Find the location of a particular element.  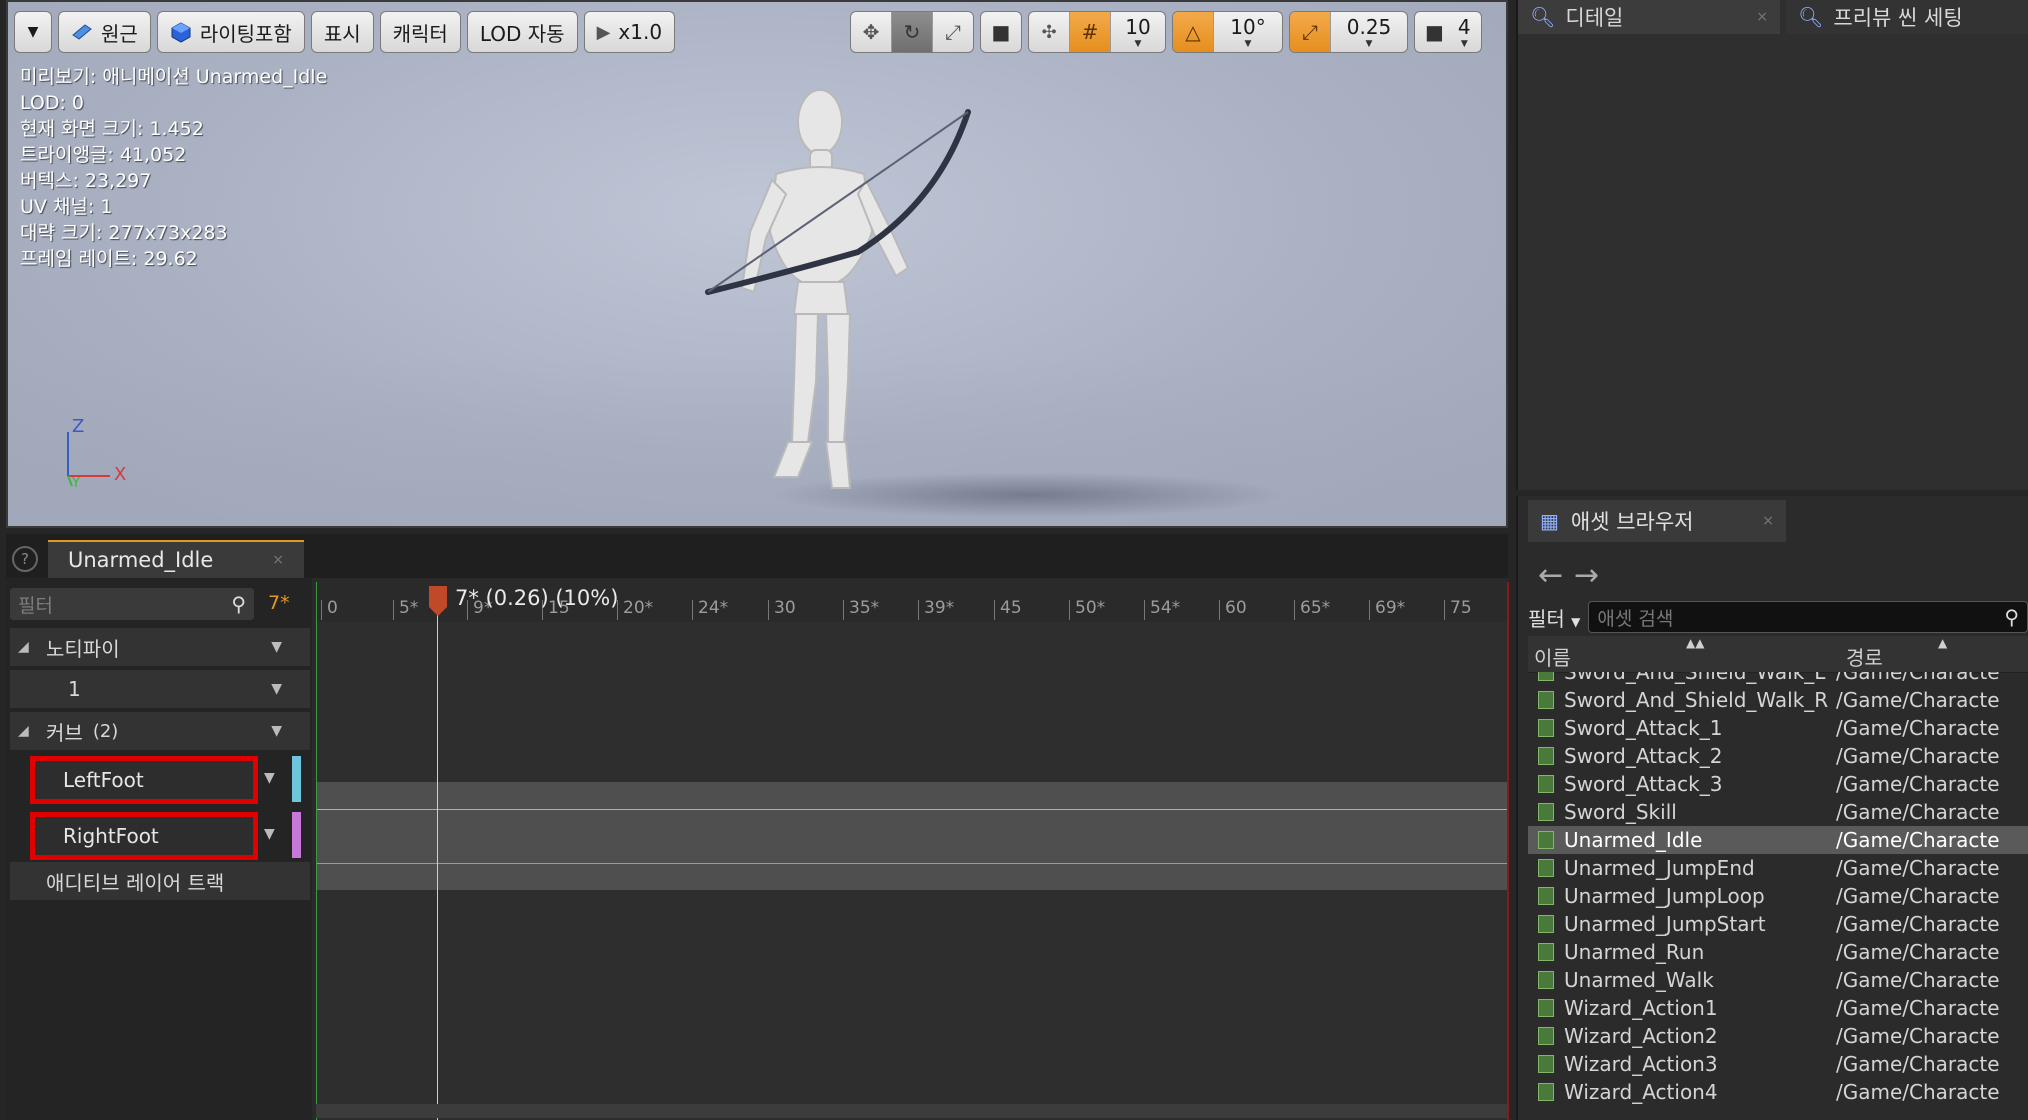

character-button: 캐릭터 is located at coordinates (420, 32).